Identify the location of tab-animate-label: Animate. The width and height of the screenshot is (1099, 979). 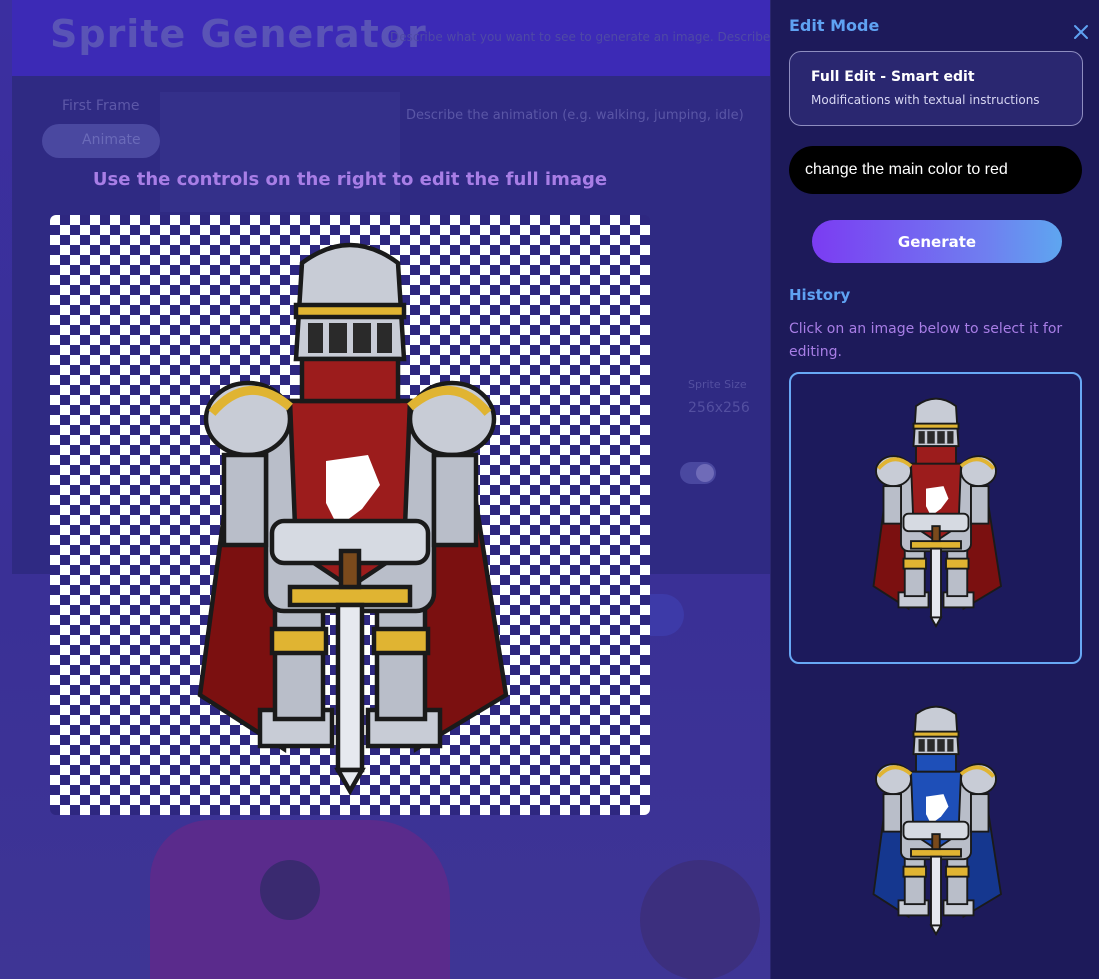
(111, 140).